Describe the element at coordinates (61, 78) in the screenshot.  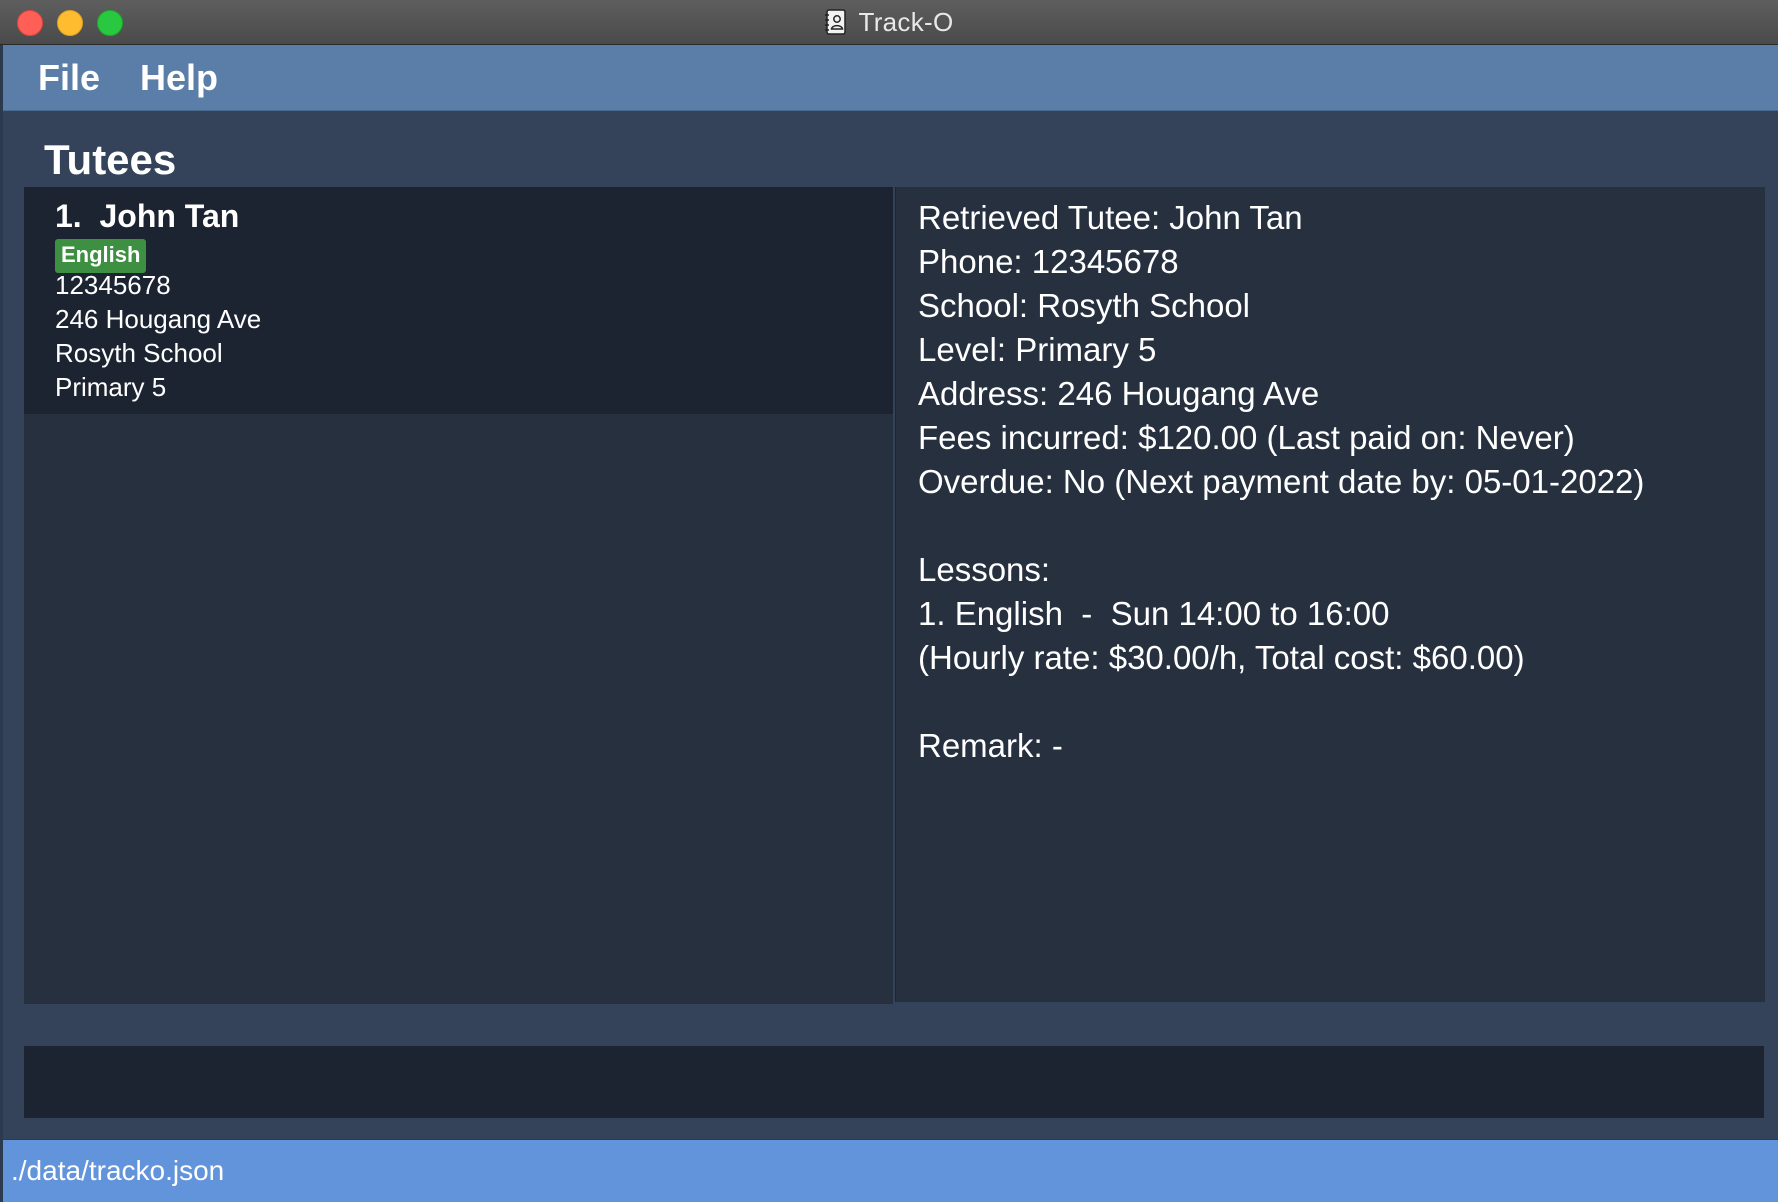
I see `menu-file: File` at that location.